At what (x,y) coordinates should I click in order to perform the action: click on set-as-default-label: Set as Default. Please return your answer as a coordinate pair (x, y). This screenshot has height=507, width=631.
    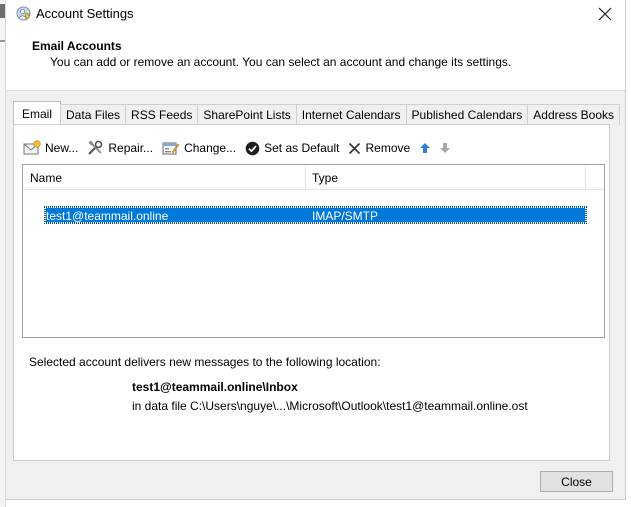
    Looking at the image, I should click on (302, 148).